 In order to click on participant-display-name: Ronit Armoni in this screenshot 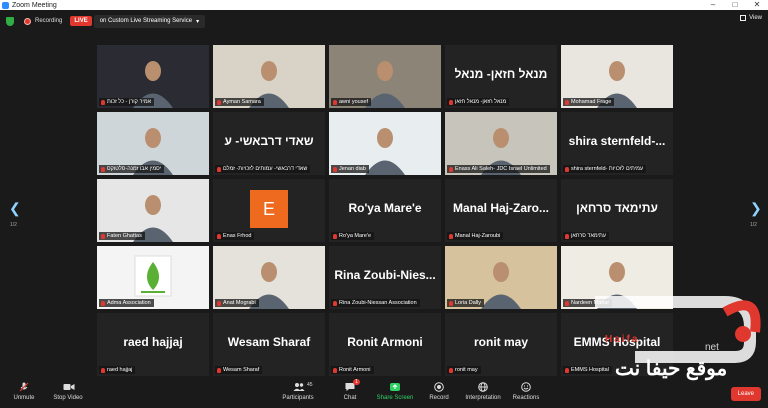, I will do `click(385, 342)`.